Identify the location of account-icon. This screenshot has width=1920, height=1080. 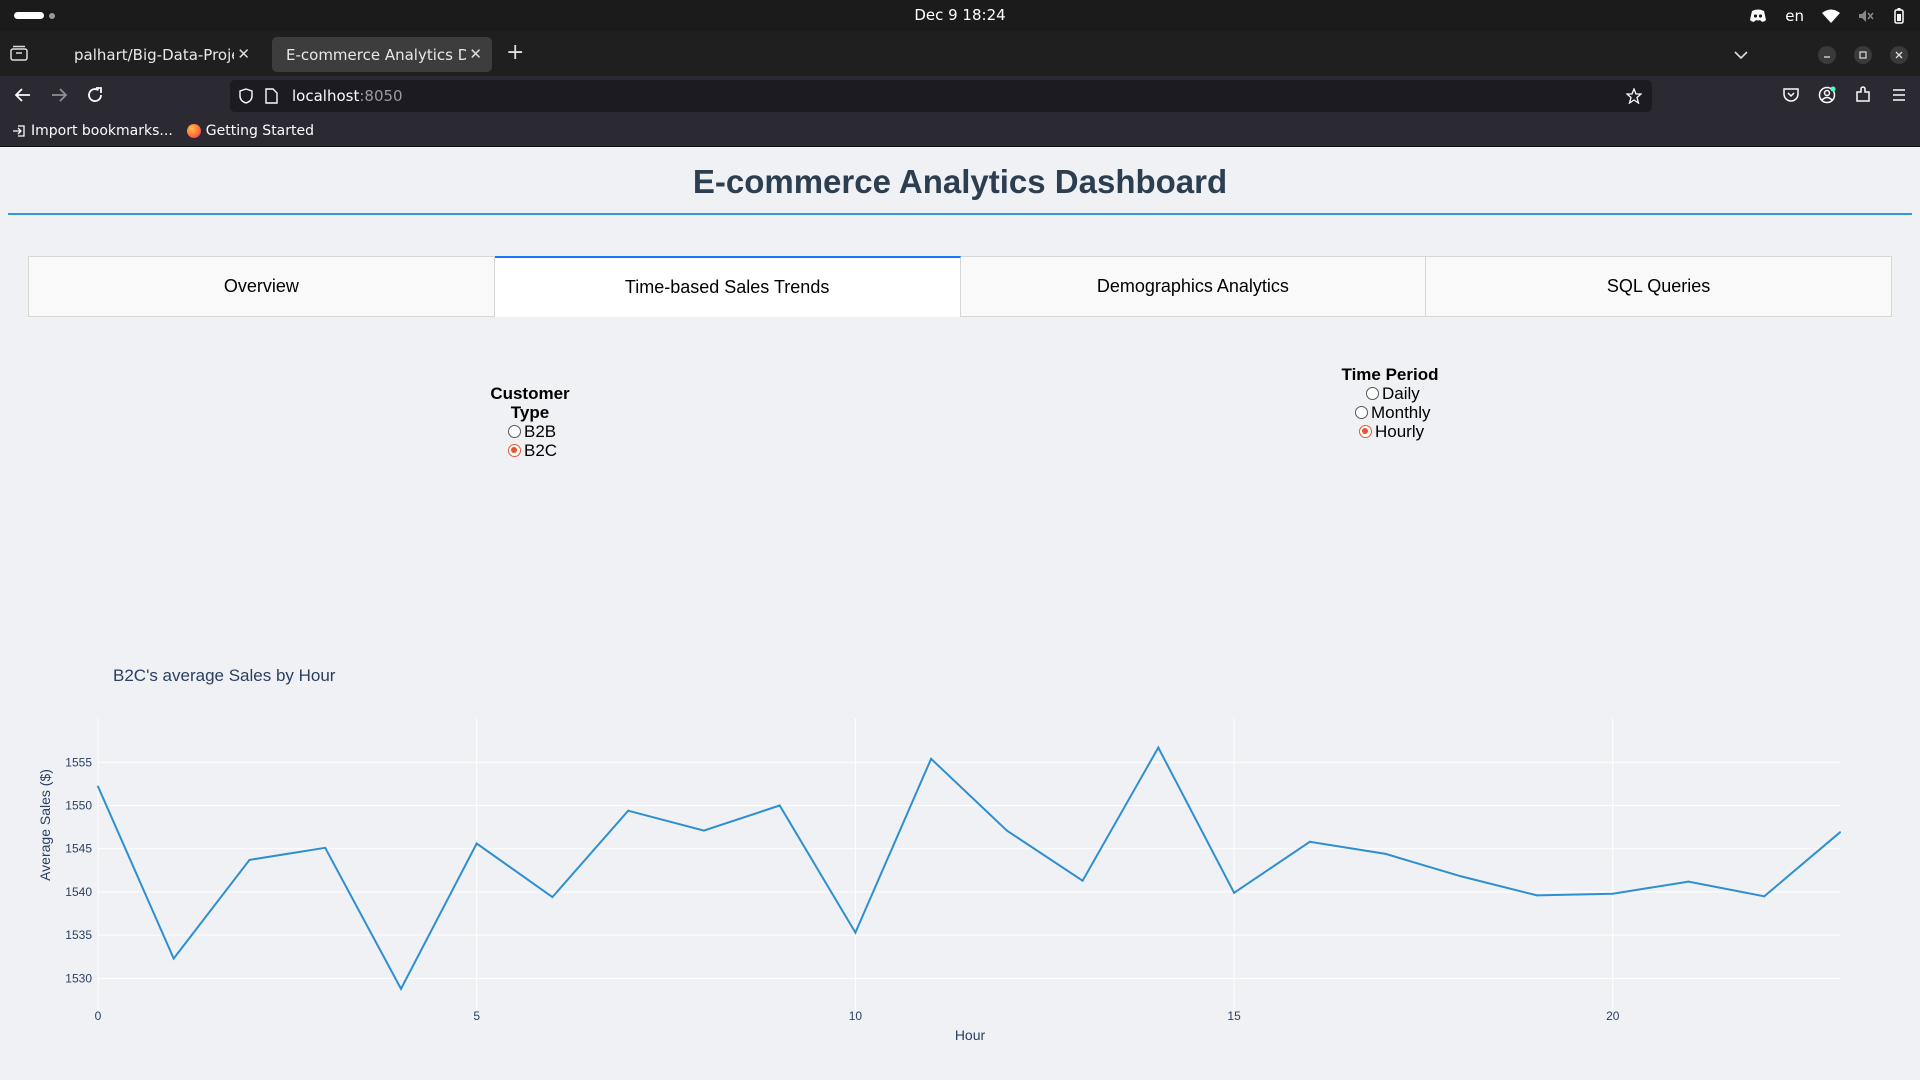
(1827, 97).